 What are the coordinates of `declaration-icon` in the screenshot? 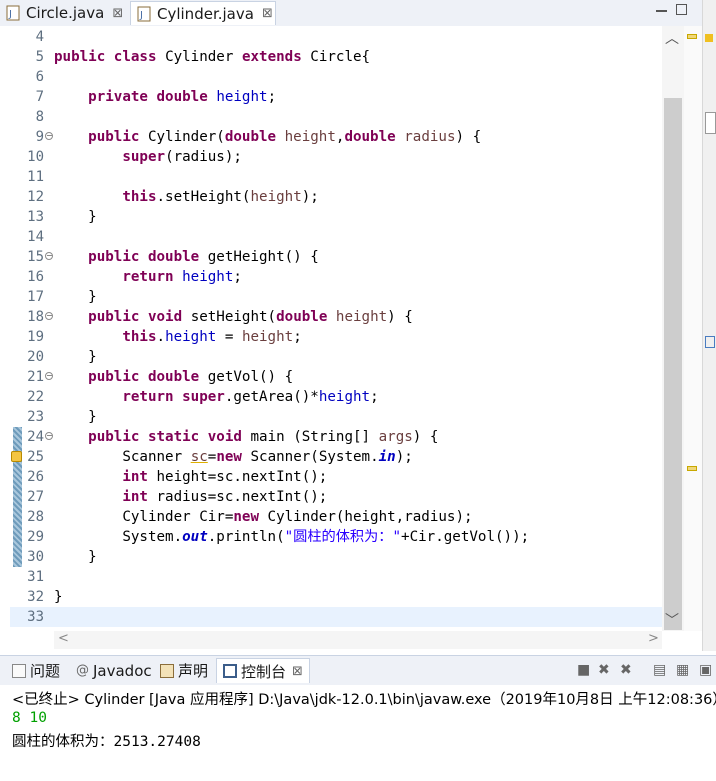 It's located at (167, 670).